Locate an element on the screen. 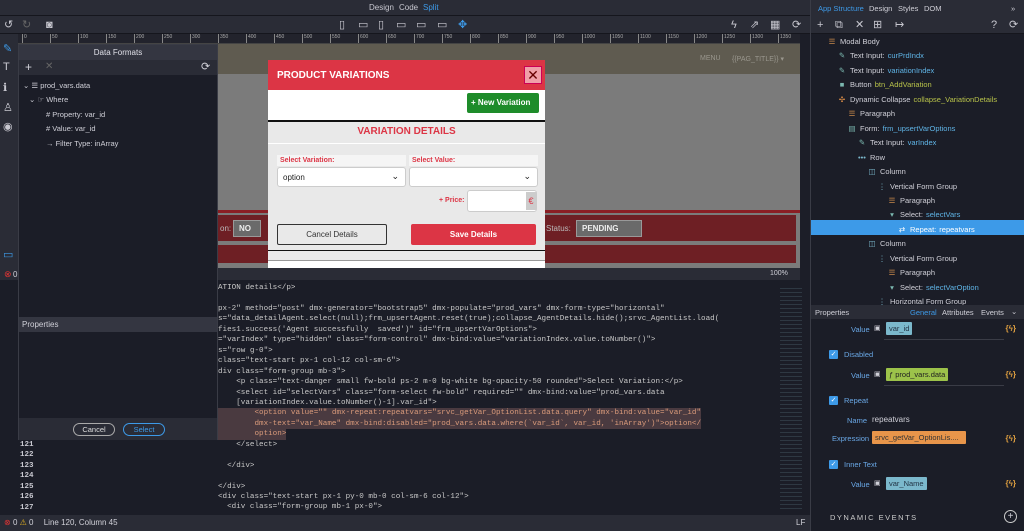 The height and width of the screenshot is (531, 1024). structure-node: ✎ Text Input: variationIndex is located at coordinates (885, 71).